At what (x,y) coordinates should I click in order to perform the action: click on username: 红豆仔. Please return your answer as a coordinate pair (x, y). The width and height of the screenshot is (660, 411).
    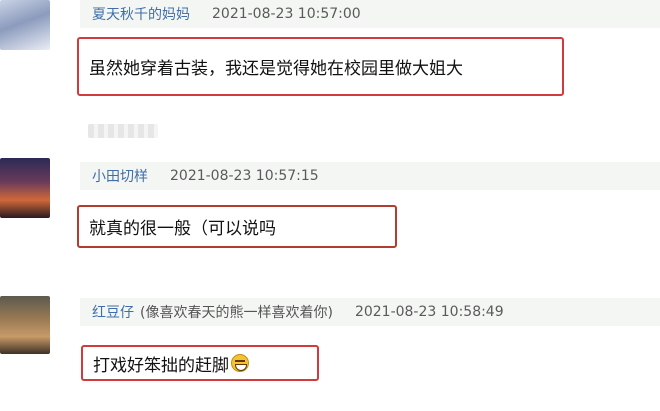
    Looking at the image, I should click on (113, 312).